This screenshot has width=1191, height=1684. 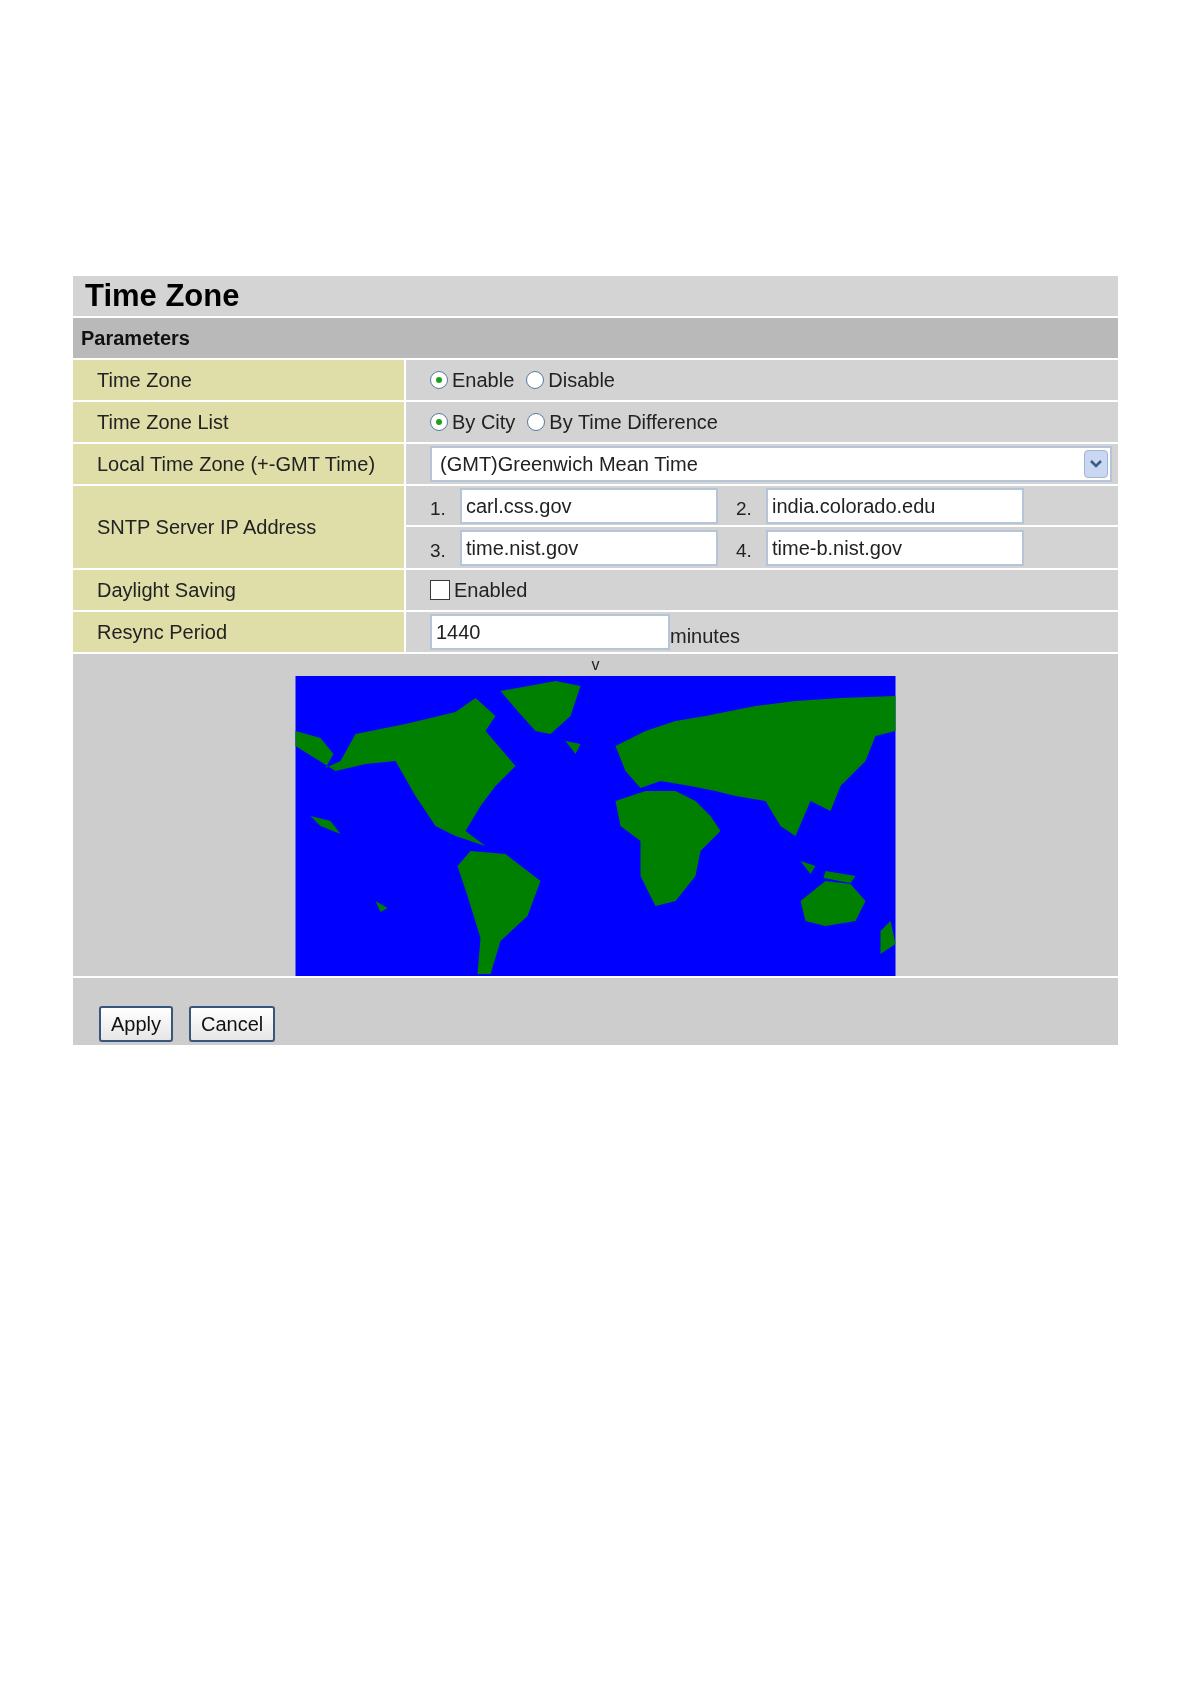 What do you see at coordinates (744, 509) in the screenshot?
I see `server-number: 2.` at bounding box center [744, 509].